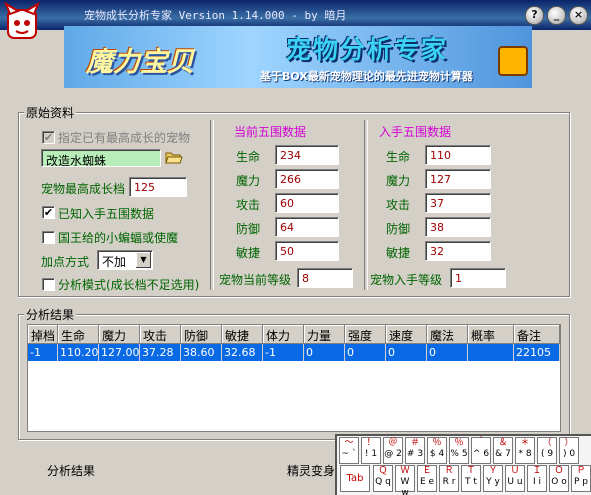 This screenshot has height=495, width=591. What do you see at coordinates (371, 450) in the screenshot?
I see `keyboard-key: ！! 1` at bounding box center [371, 450].